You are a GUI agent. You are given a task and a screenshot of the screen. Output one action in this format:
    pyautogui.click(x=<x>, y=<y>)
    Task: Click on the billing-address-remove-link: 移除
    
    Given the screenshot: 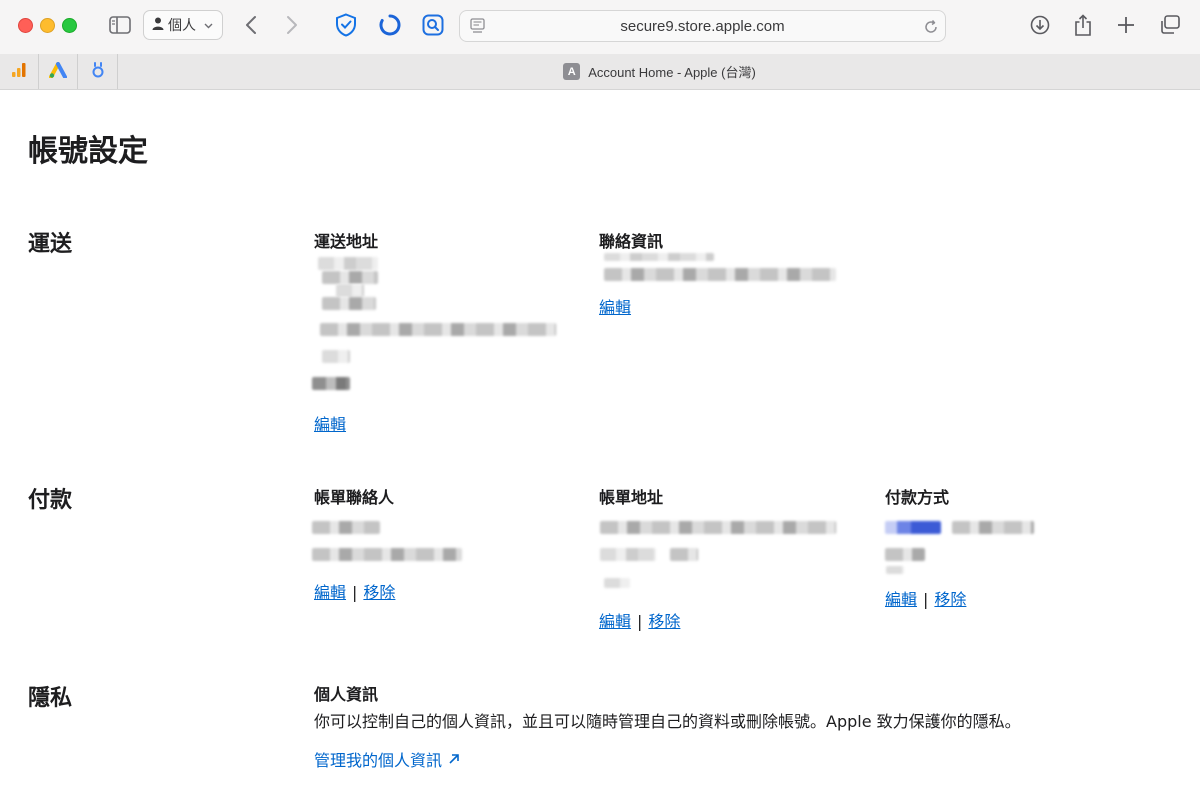 What is the action you would take?
    pyautogui.click(x=664, y=621)
    